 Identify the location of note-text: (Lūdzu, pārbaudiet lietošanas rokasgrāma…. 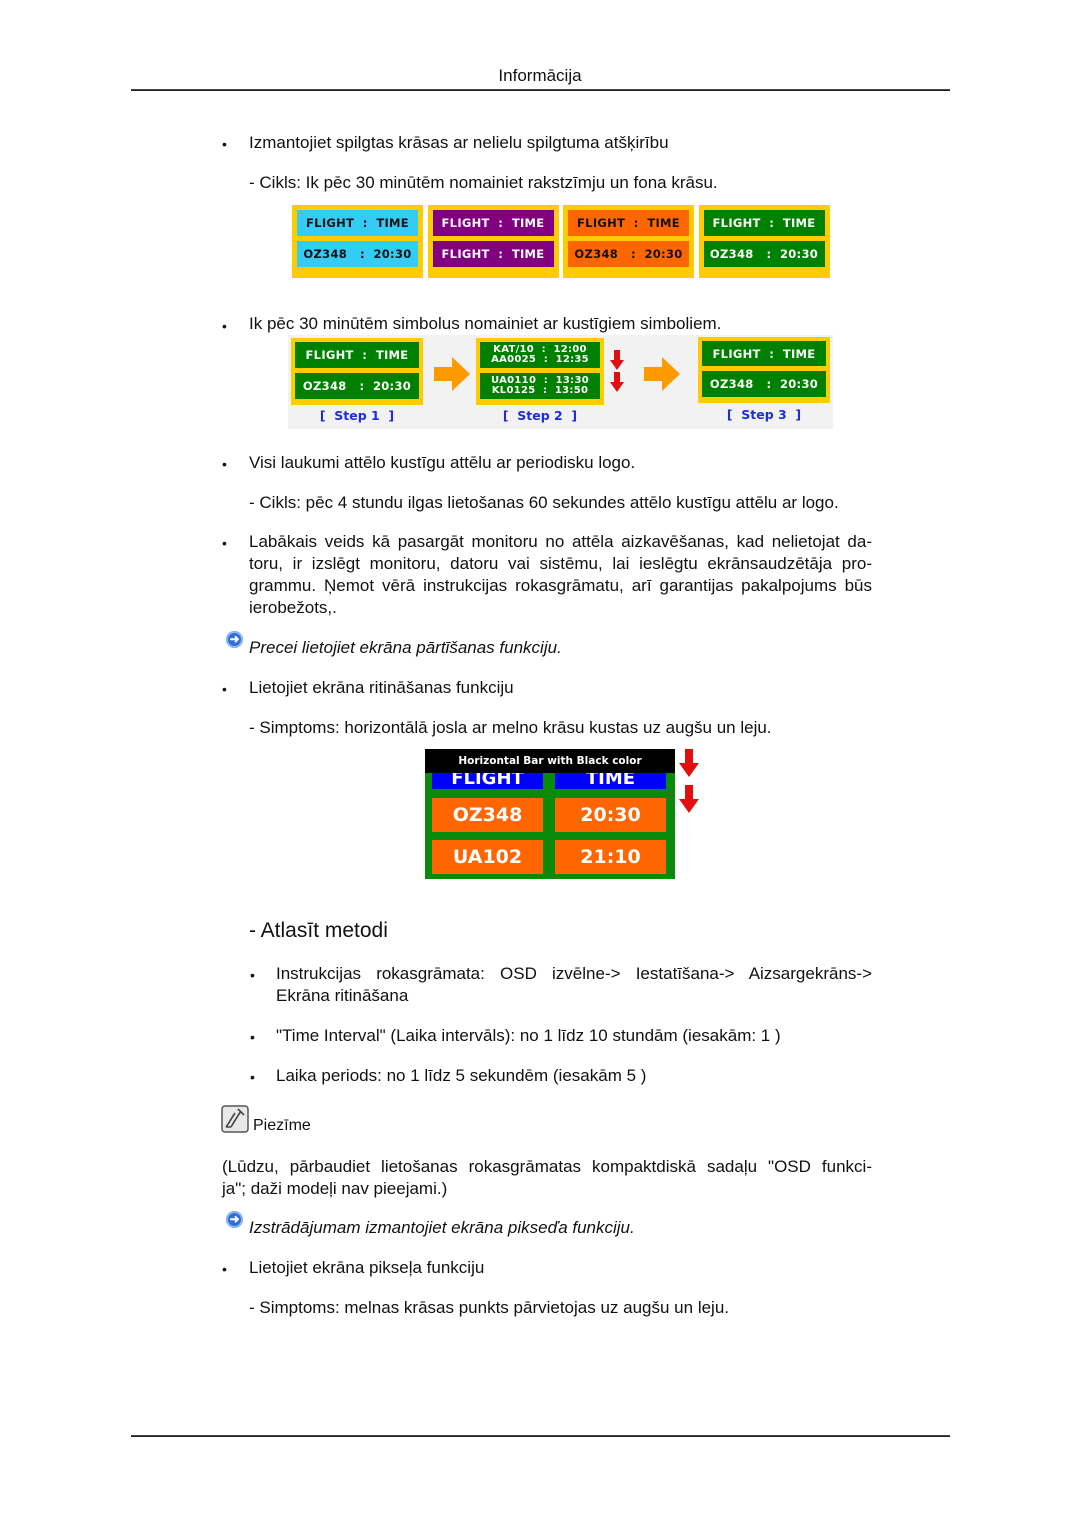
(547, 1178).